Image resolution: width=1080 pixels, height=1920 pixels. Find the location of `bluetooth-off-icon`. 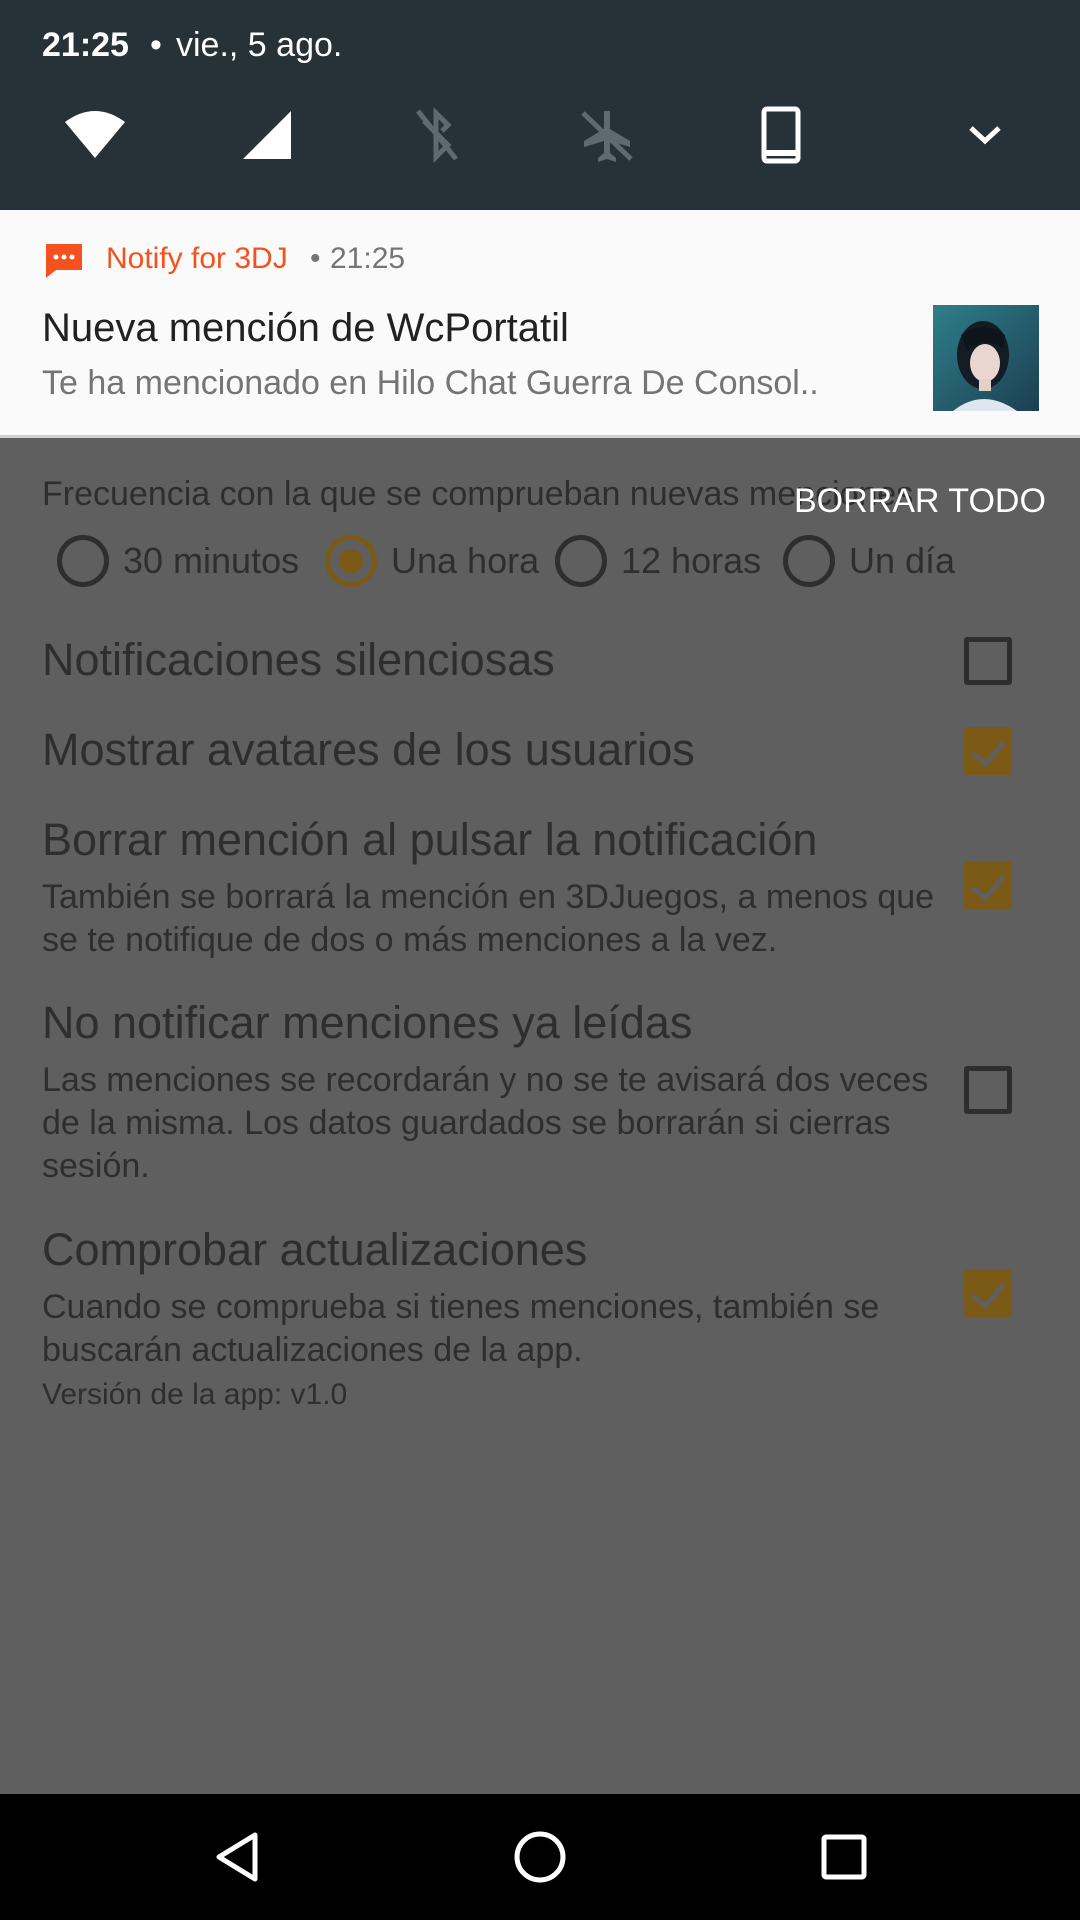

bluetooth-off-icon is located at coordinates (437, 135).